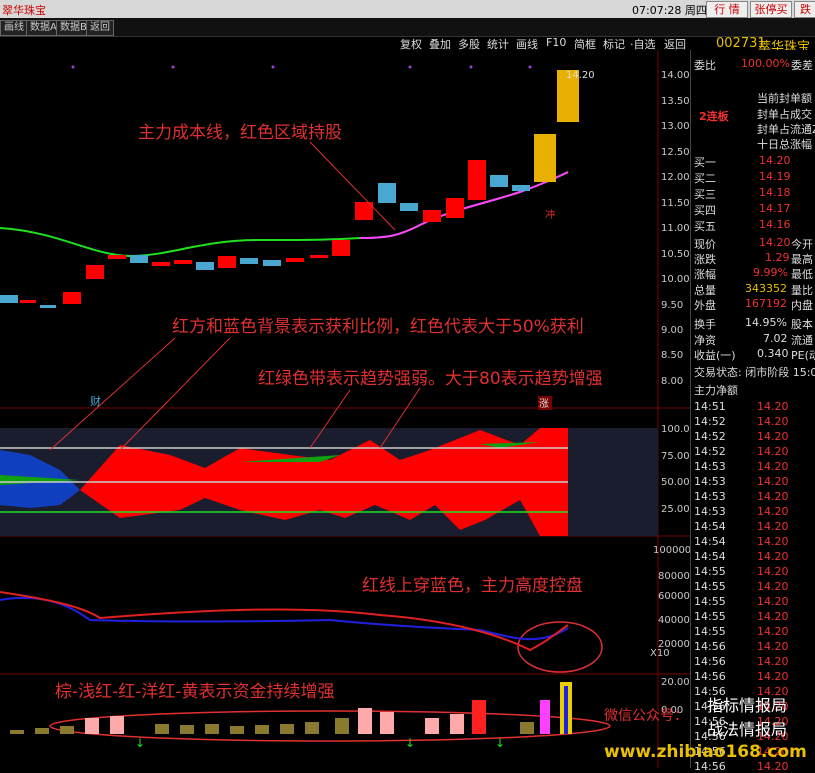  I want to click on svg-text: 25.00, so click(675, 509).